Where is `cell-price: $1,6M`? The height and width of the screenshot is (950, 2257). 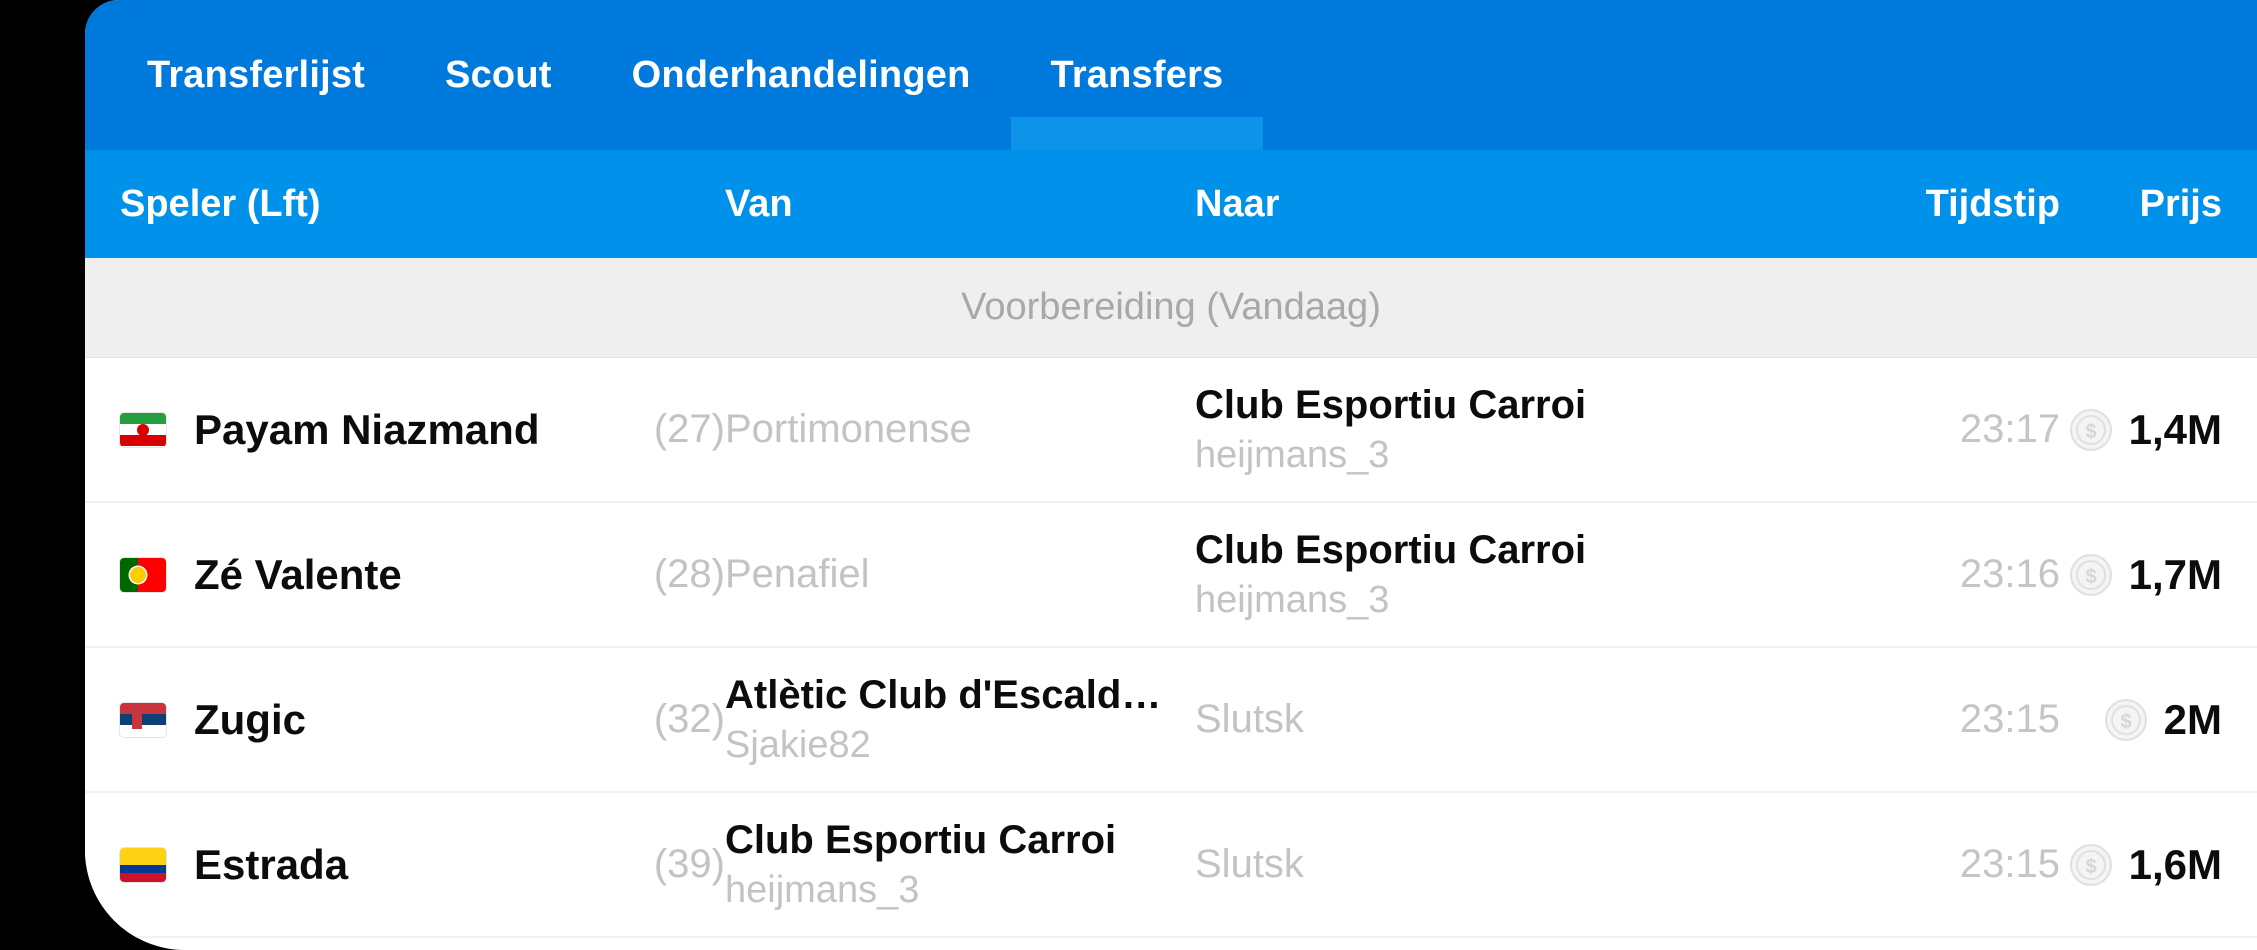
cell-price: $1,6M is located at coordinates (2158, 865).